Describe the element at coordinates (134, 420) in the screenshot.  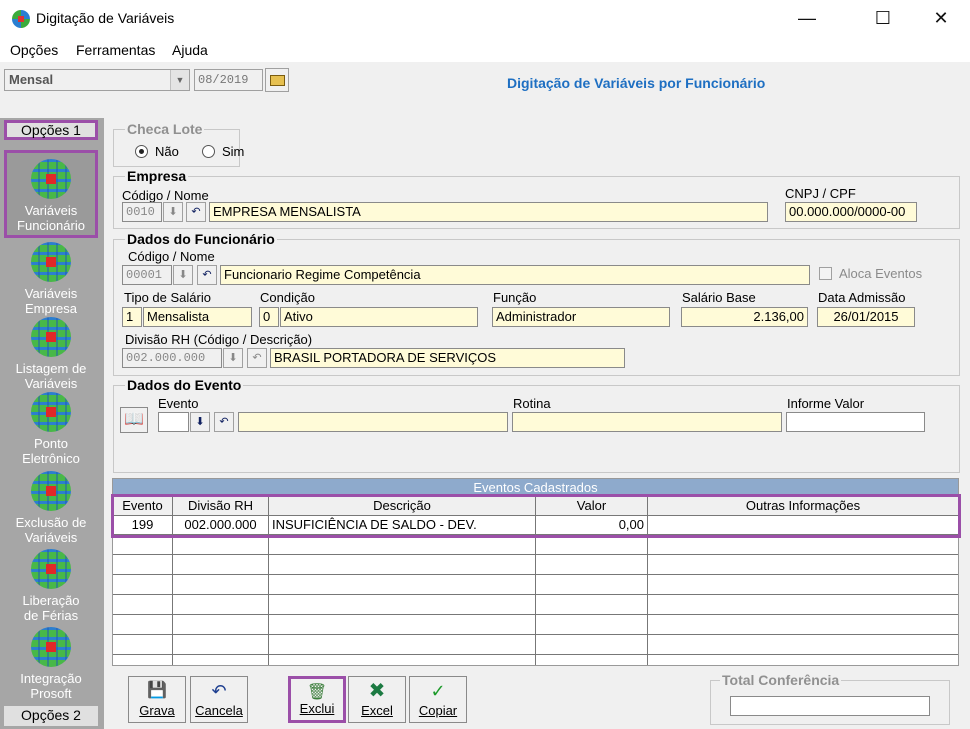
I see `book-icon: 📖` at that location.